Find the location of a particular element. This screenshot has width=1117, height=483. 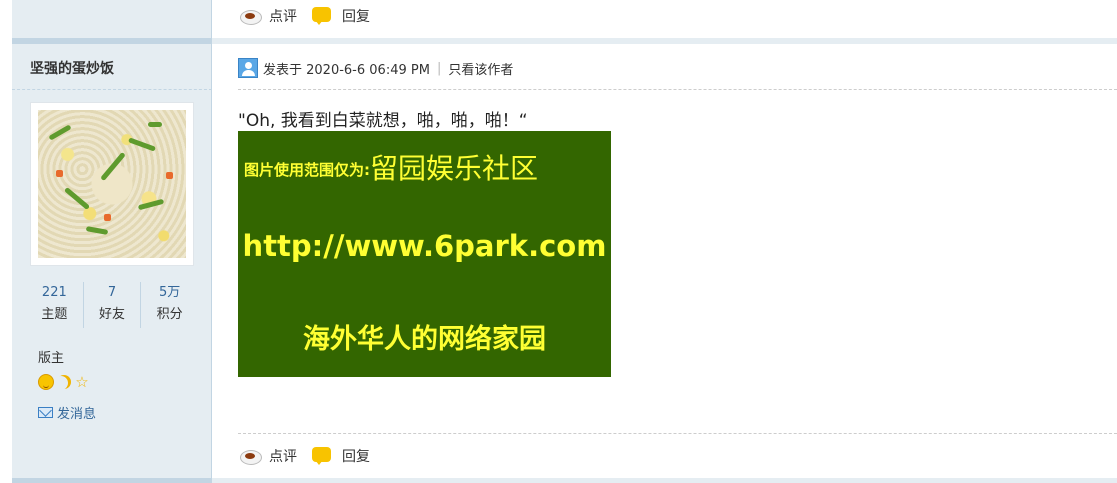

send-message-link: 发消息 is located at coordinates (67, 412).